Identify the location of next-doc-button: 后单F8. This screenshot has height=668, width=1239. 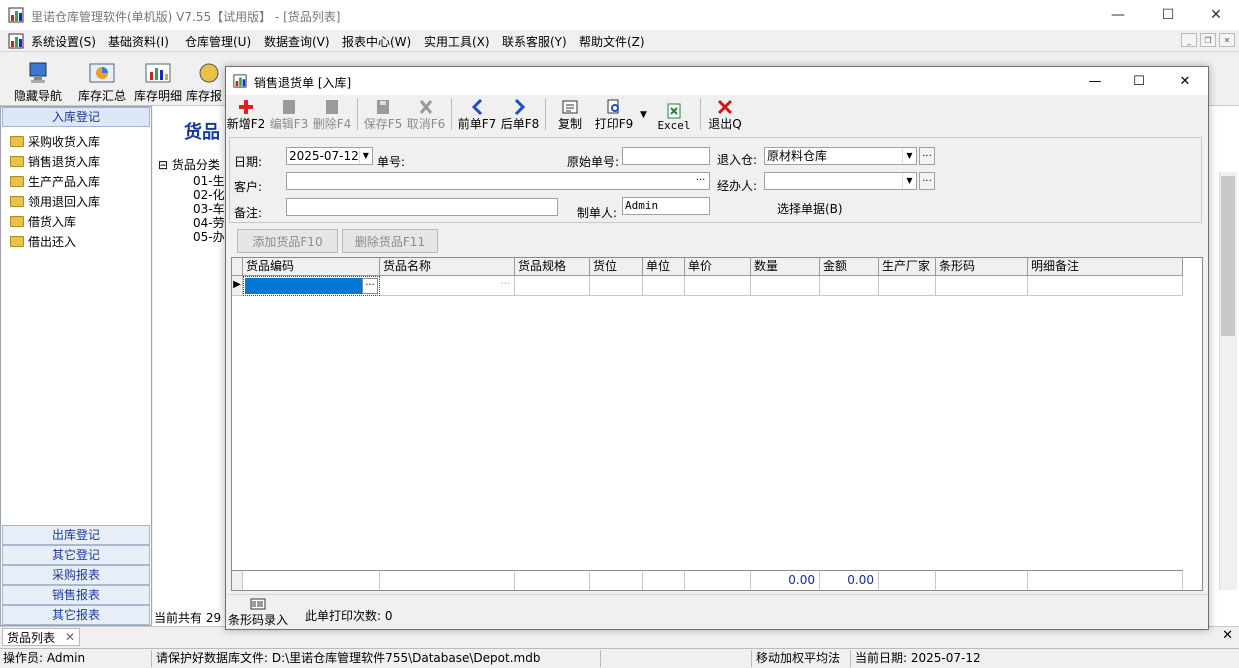
(520, 115).